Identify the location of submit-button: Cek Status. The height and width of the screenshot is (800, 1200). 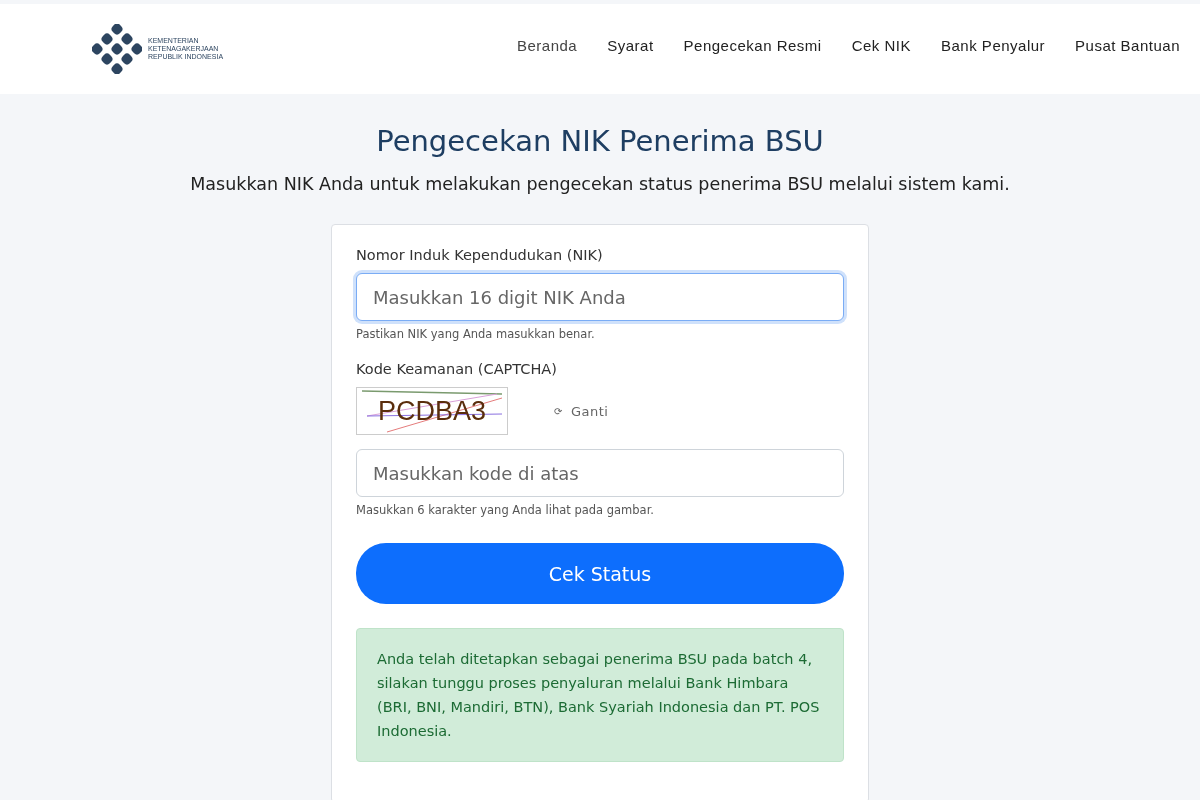
(600, 573).